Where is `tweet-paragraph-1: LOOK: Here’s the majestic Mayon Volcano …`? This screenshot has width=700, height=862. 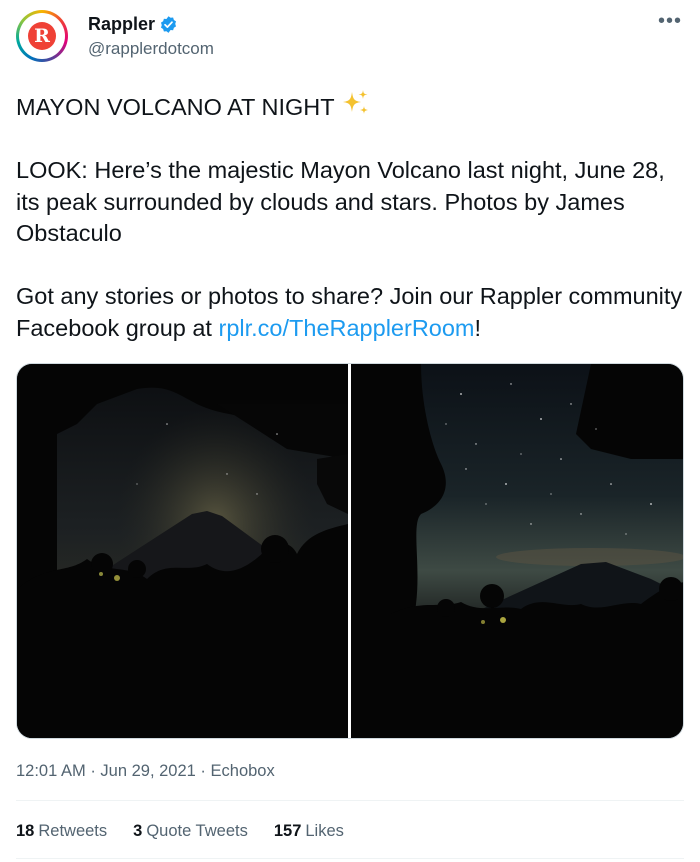 tweet-paragraph-1: LOOK: Here’s the majestic Mayon Volcano … is located at coordinates (340, 201).